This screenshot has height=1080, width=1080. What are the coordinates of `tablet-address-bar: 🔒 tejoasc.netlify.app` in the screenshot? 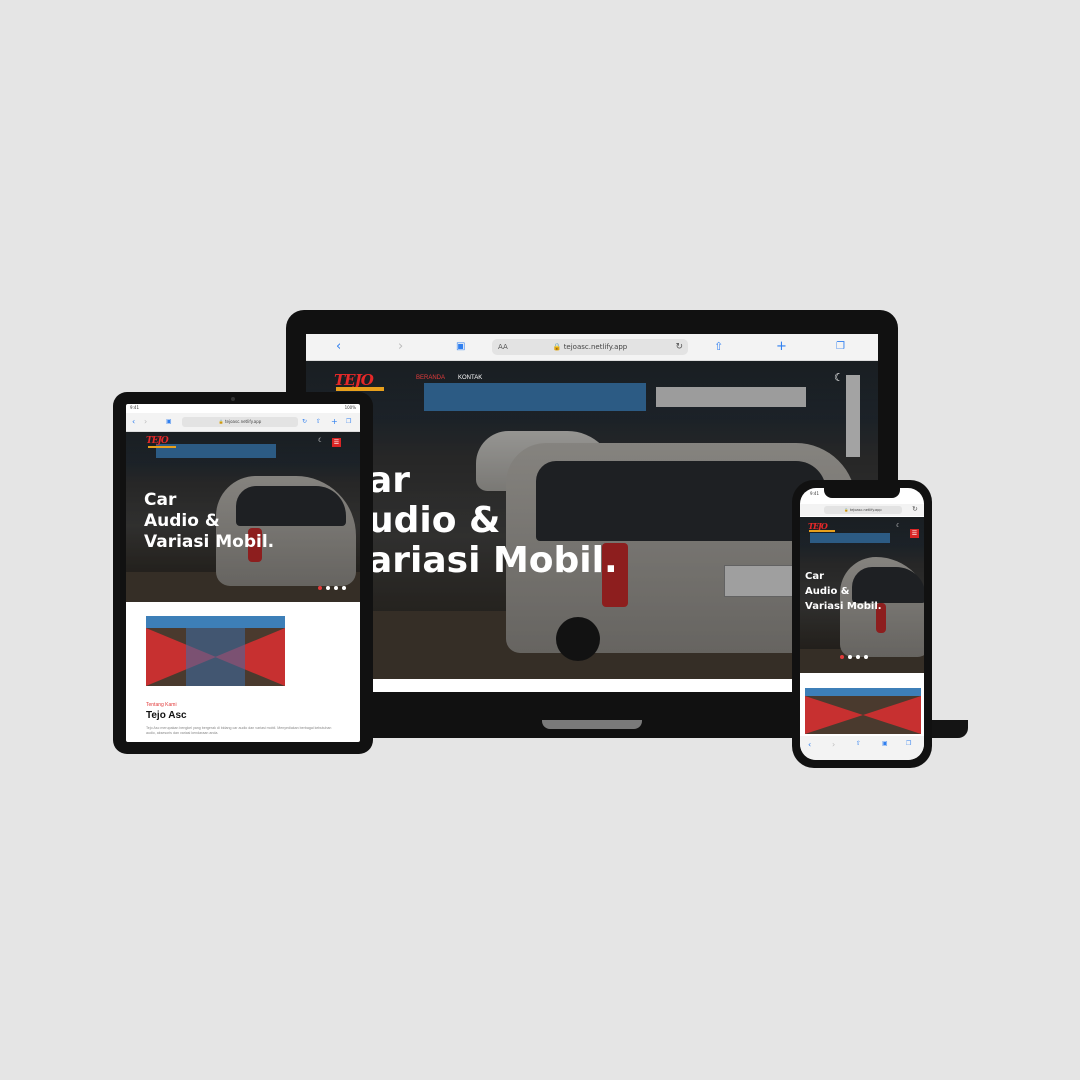 It's located at (240, 422).